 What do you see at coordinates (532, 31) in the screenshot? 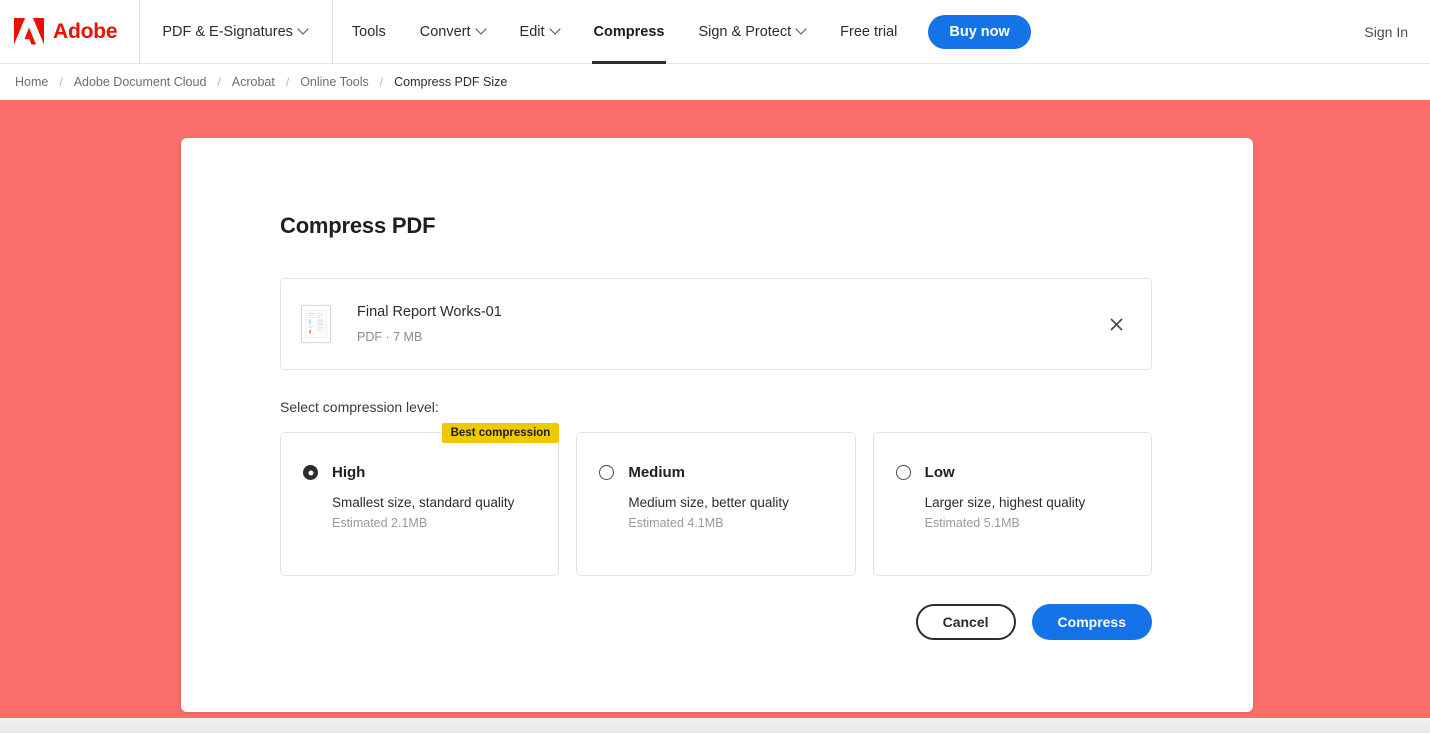
I see `nav-item-label: Edit` at bounding box center [532, 31].